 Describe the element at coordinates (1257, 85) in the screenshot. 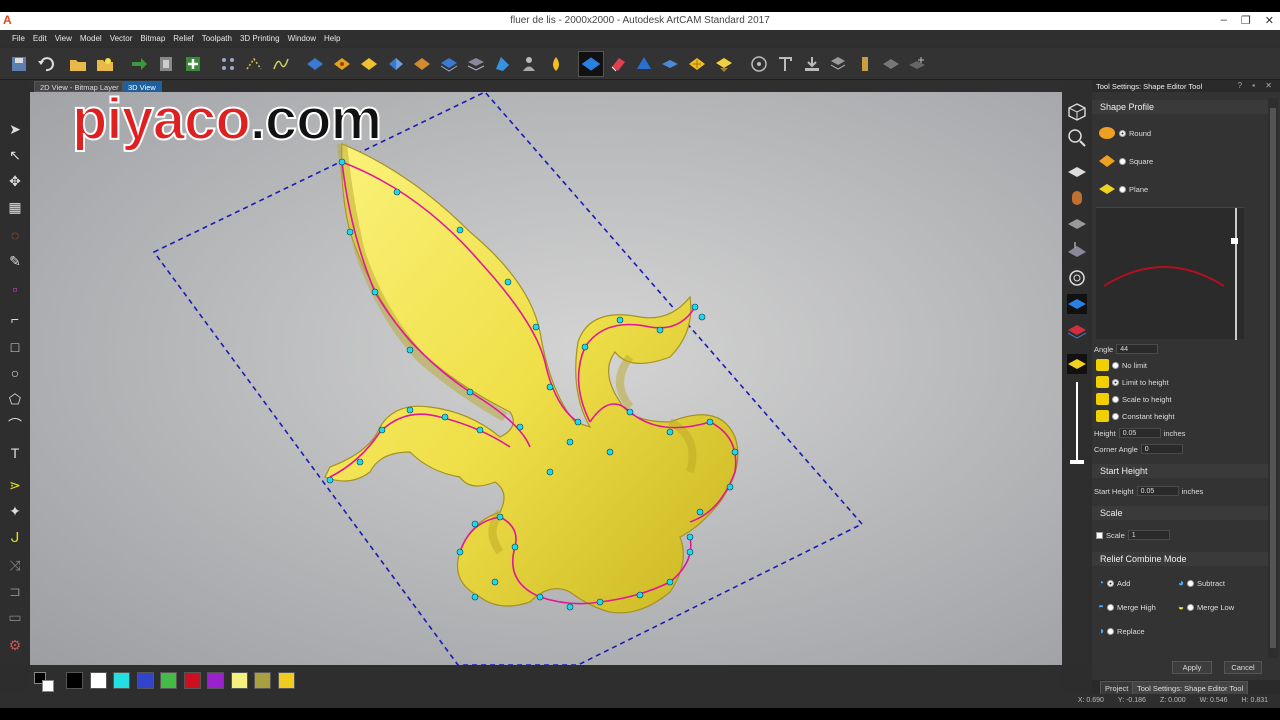

I see `panel-header-buttons: ? ▪ ✕` at that location.